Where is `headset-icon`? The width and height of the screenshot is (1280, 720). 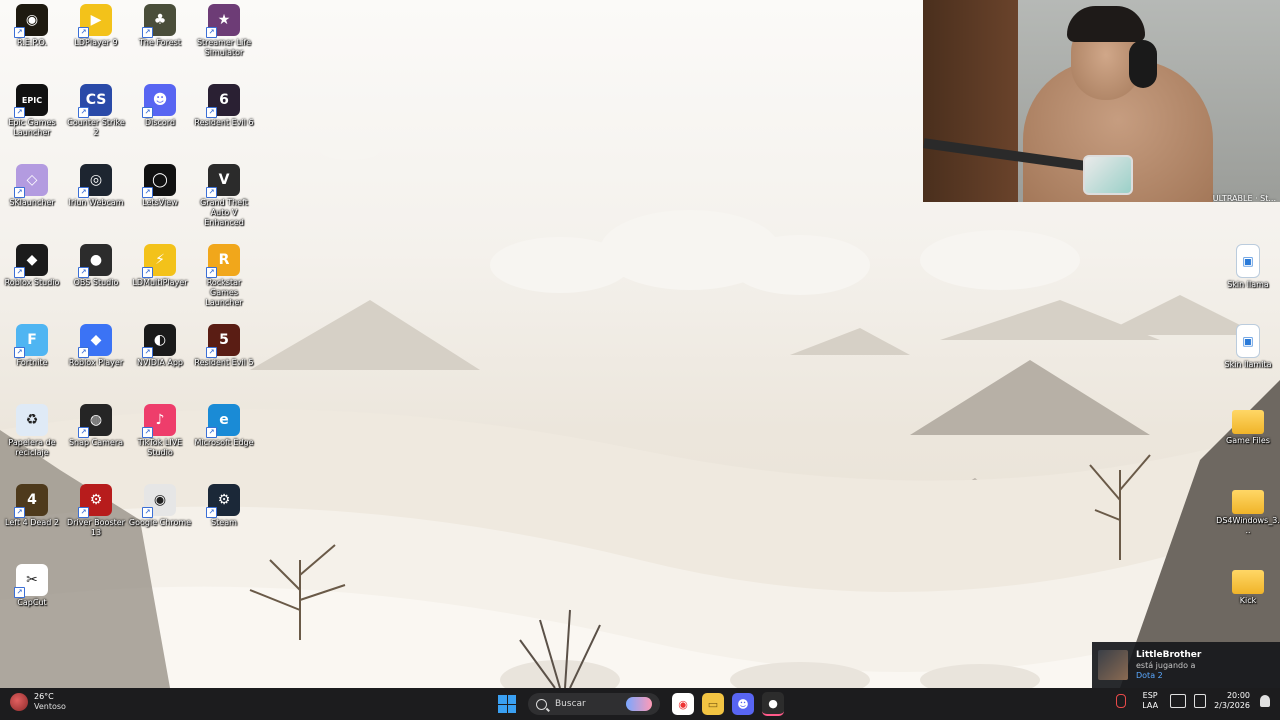
headset-icon is located at coordinates (1143, 64).